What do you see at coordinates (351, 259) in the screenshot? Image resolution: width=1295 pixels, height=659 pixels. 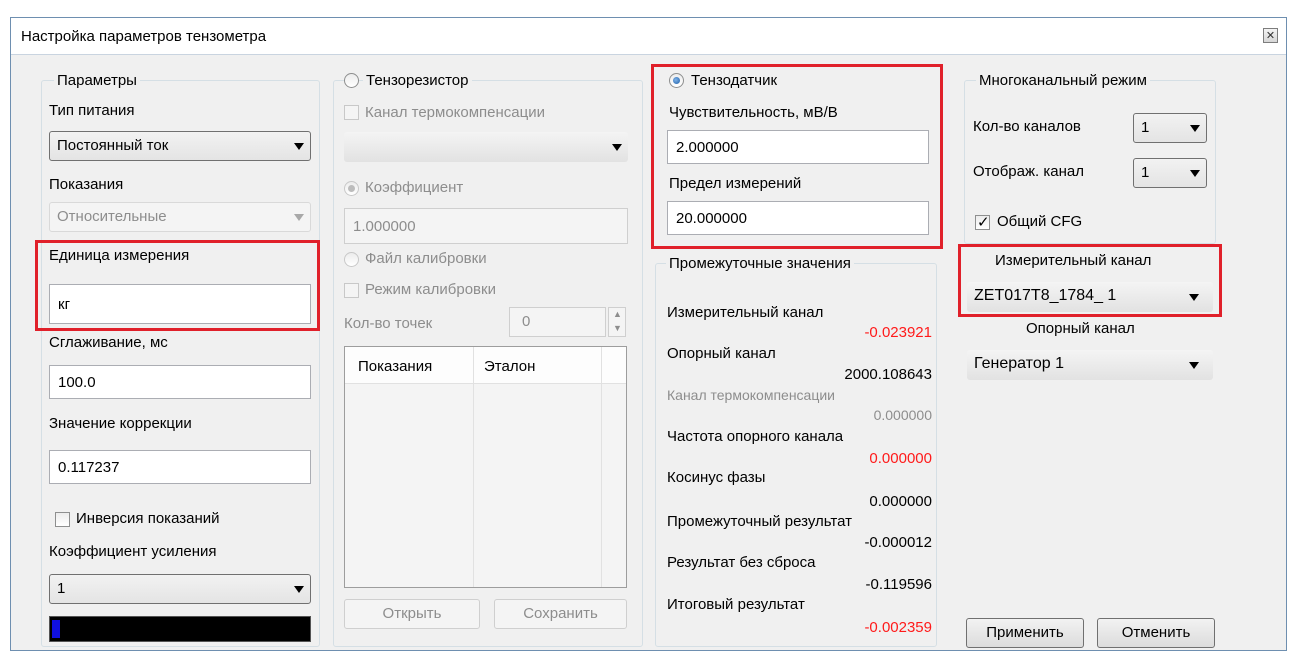 I see `calibration-file-radio` at bounding box center [351, 259].